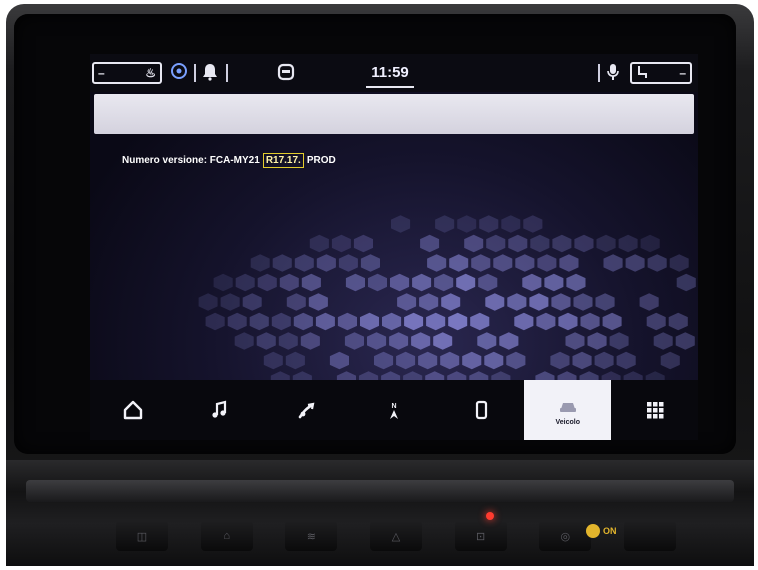  I want to click on microphone-icon, so click(613, 73).